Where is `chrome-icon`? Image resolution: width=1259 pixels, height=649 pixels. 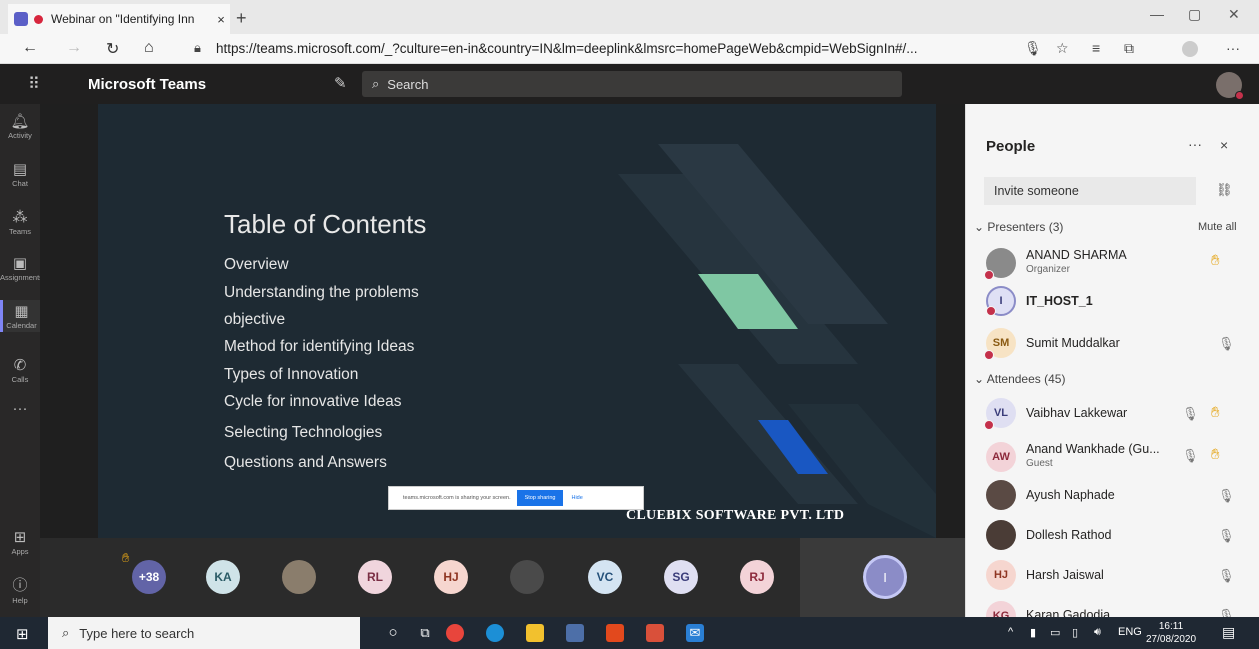 chrome-icon is located at coordinates (455, 633).